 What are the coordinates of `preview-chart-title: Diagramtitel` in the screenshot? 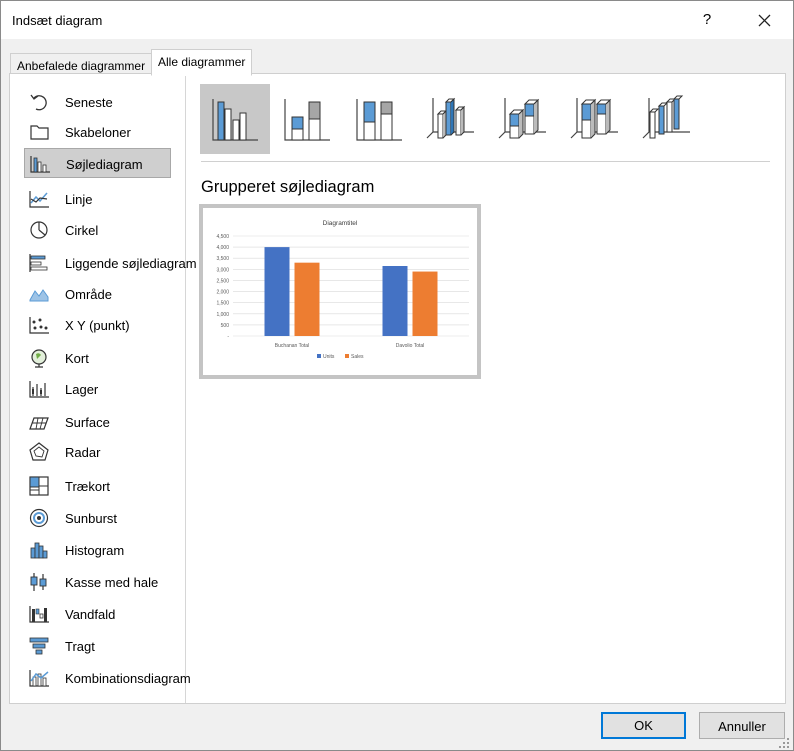 It's located at (340, 223).